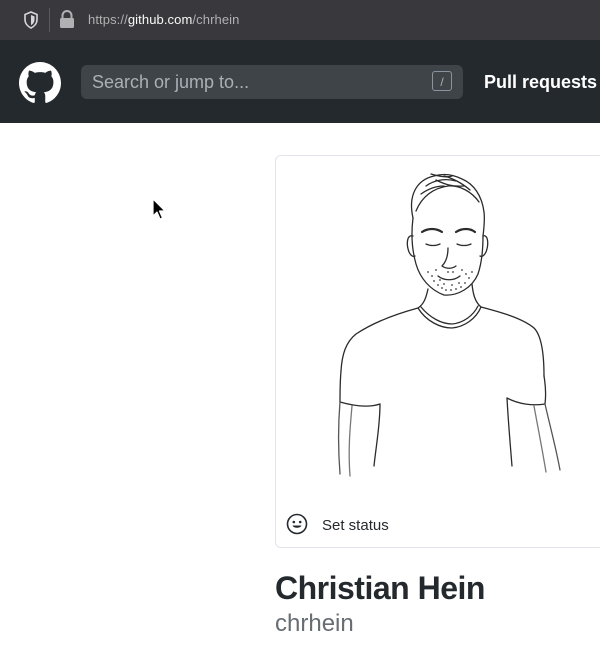 This screenshot has height=648, width=600. Describe the element at coordinates (108, 19) in the screenshot. I see `url-prefix: https://` at that location.